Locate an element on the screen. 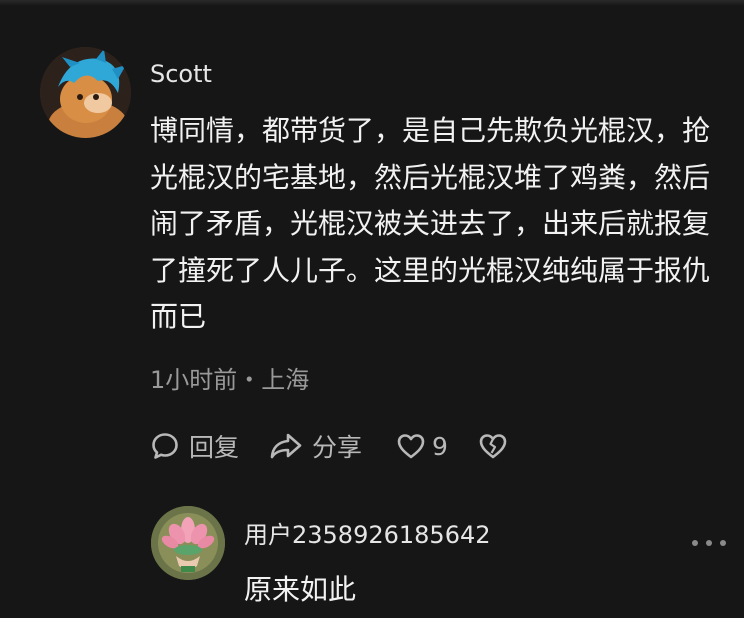 This screenshot has height=618, width=744. comment-bubble-icon is located at coordinates (165, 446).